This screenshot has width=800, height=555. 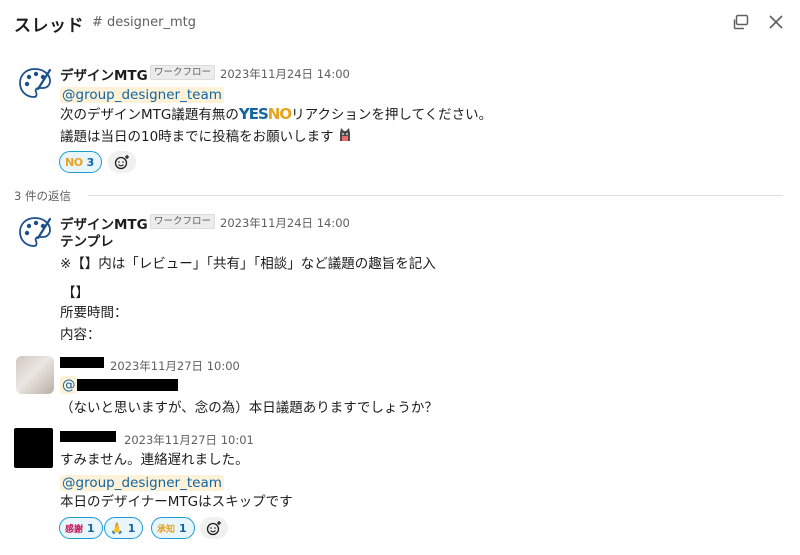 I want to click on popout-icon, so click(x=741, y=22).